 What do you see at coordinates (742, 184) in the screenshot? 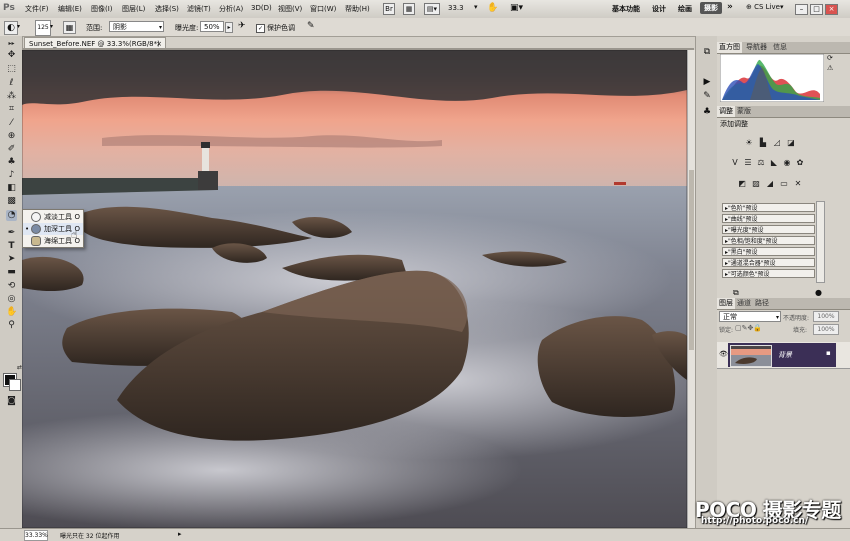
I see `invert-icon: ◩` at bounding box center [742, 184].